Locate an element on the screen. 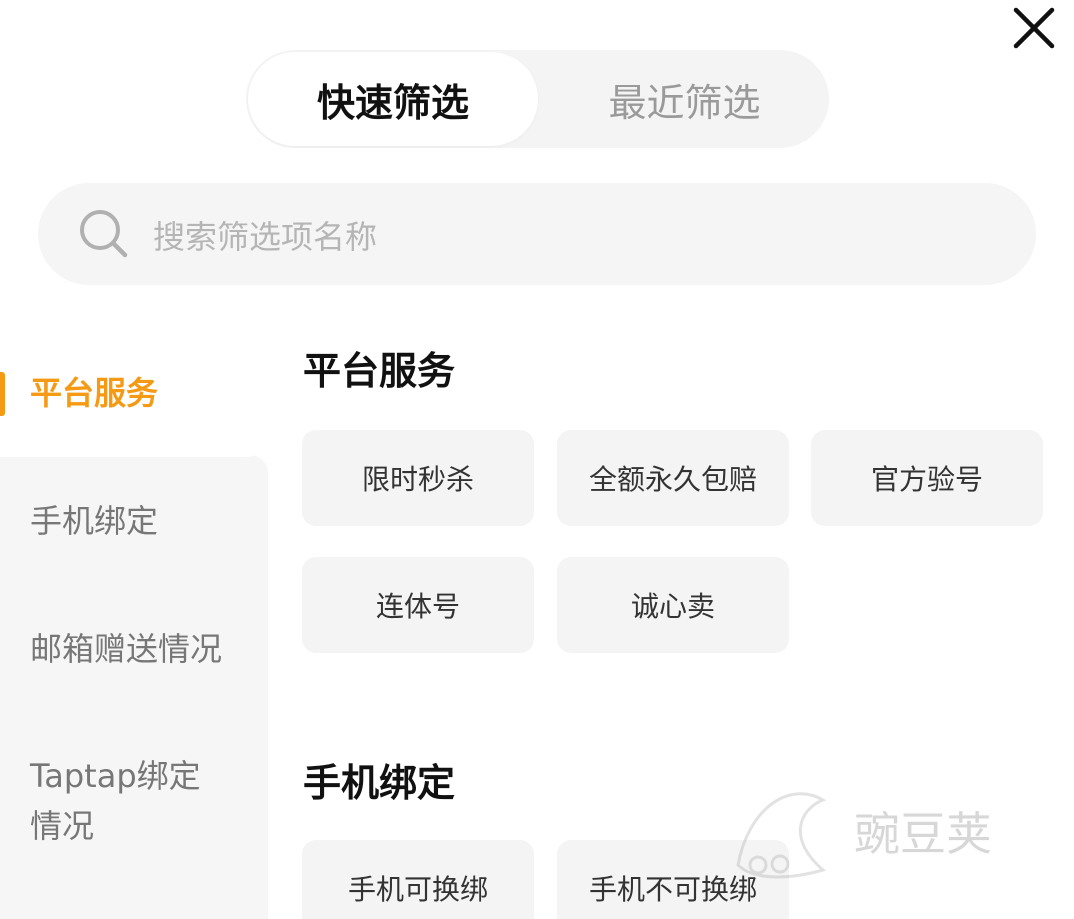 The image size is (1074, 919). watermark-text: 豌豆荚 is located at coordinates (923, 834).